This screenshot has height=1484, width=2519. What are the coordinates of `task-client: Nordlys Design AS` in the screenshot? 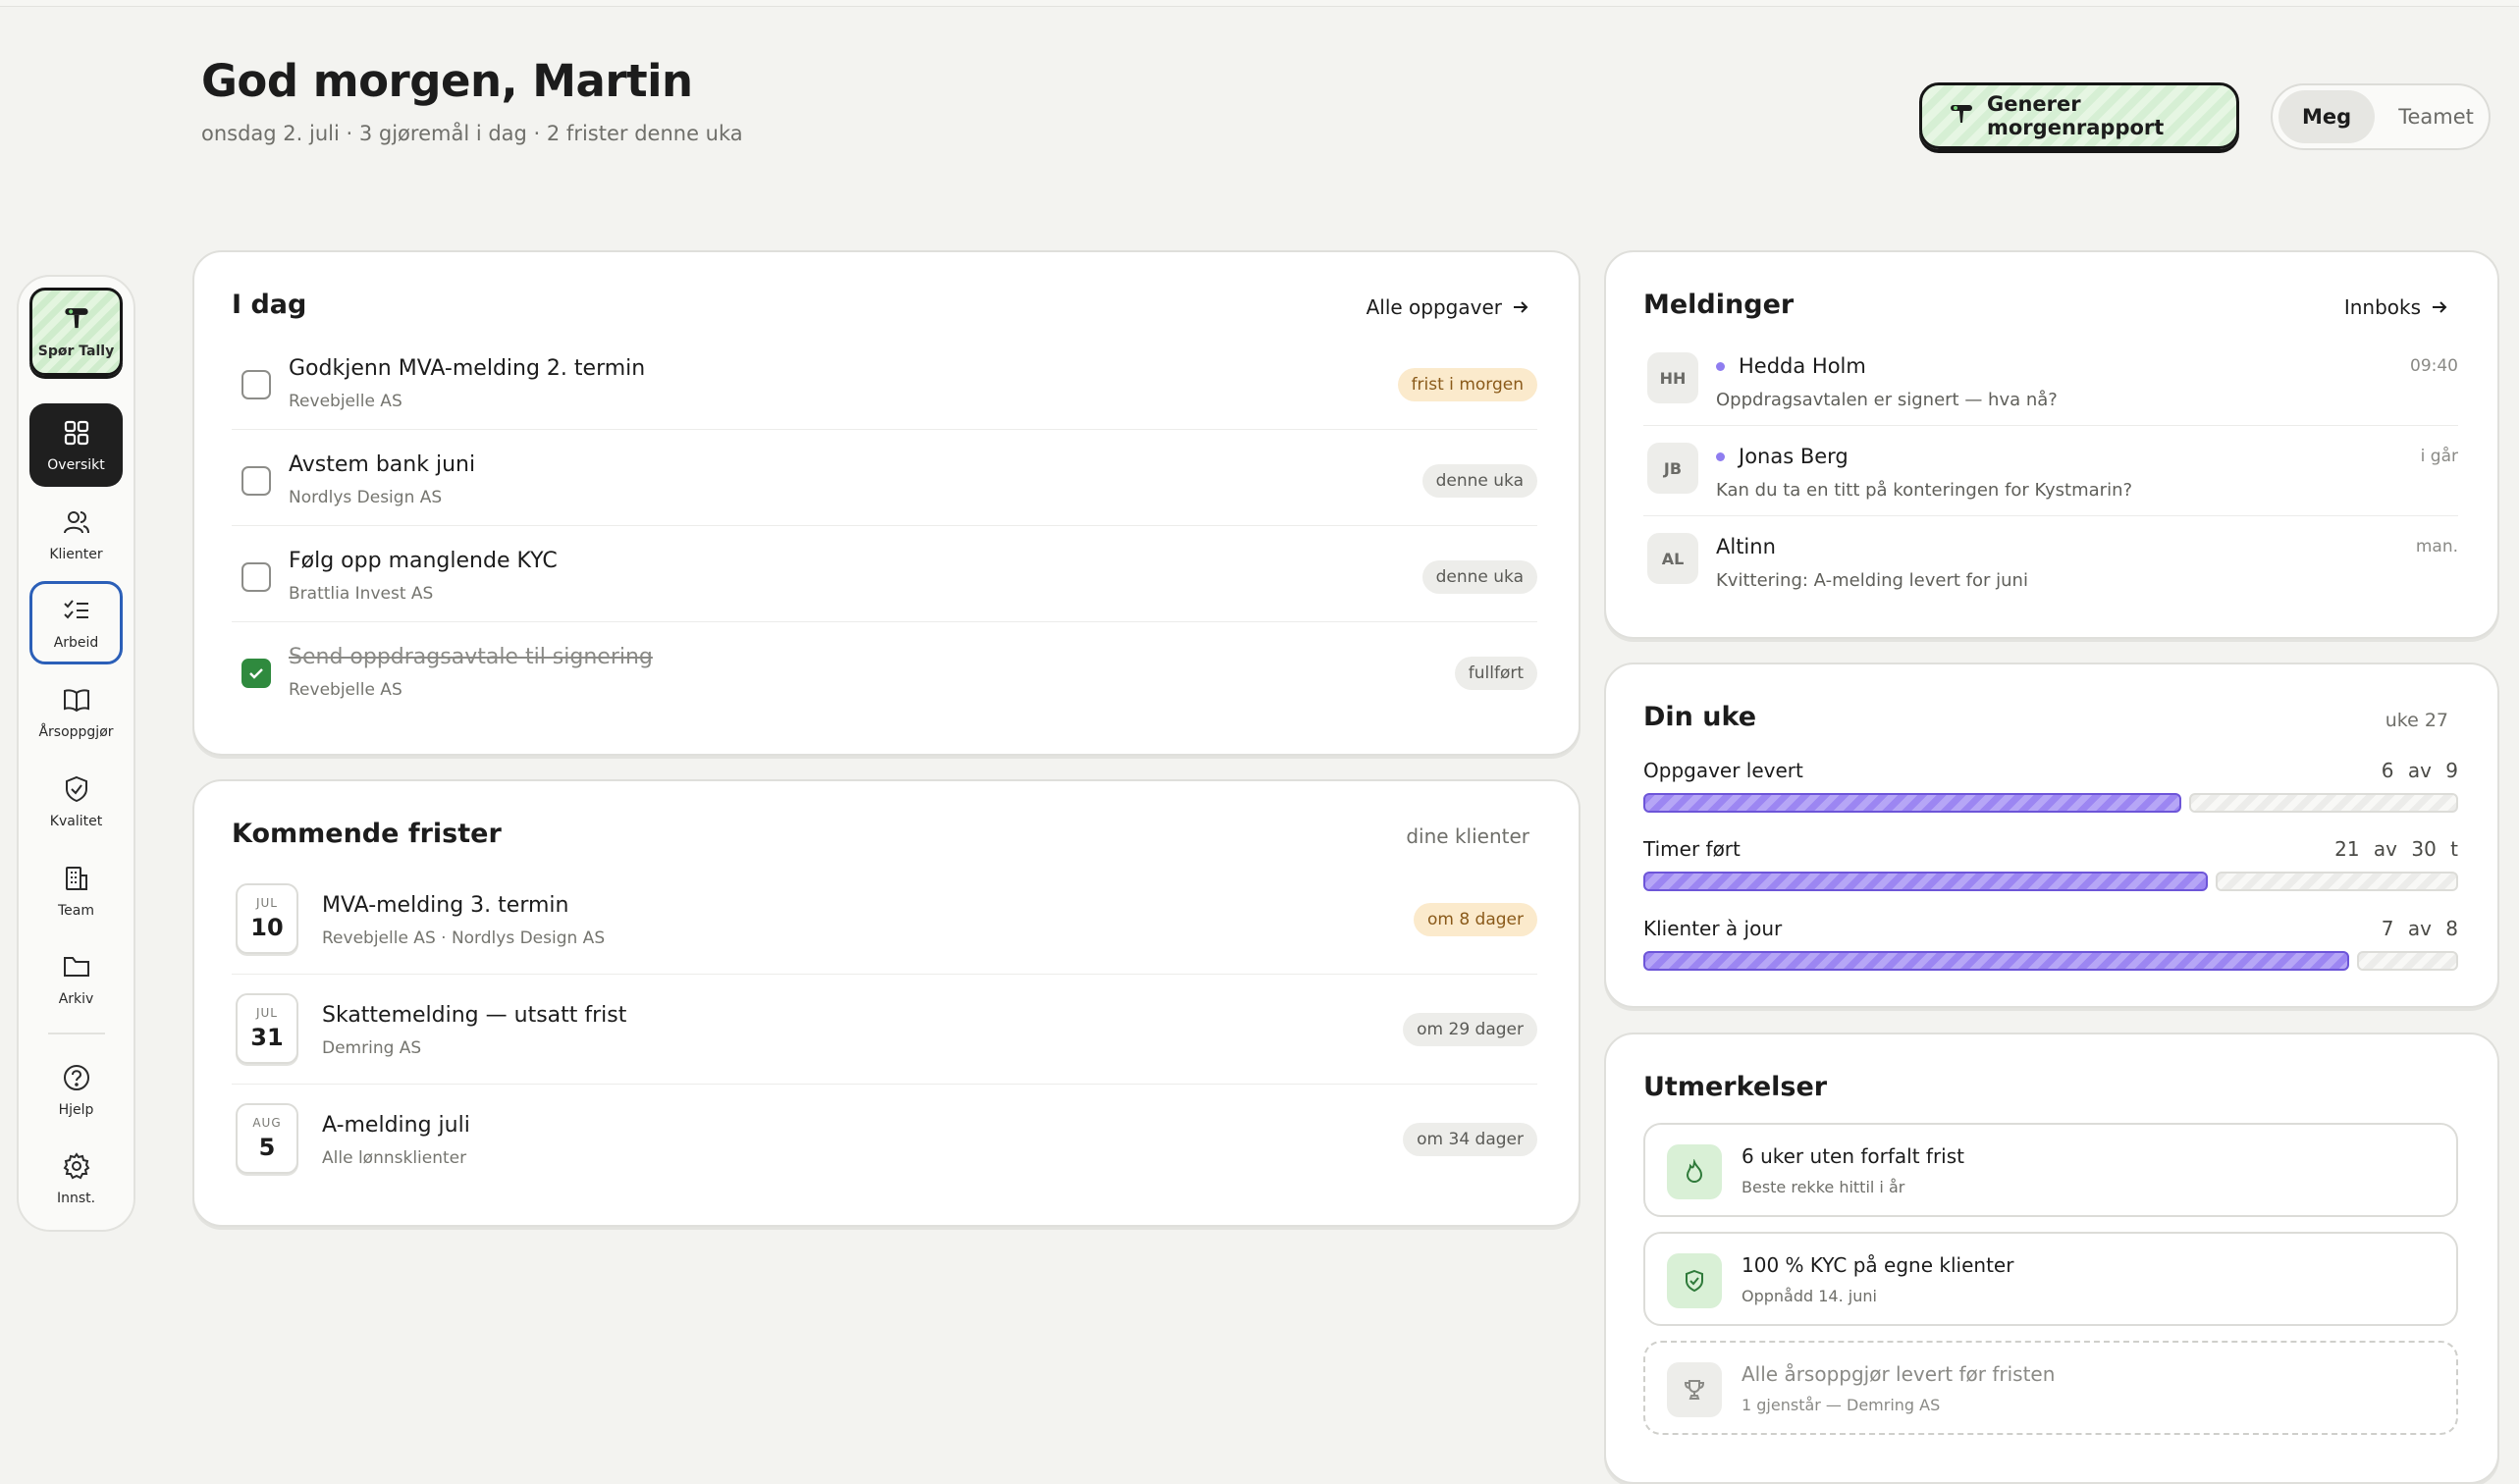 It's located at (366, 498).